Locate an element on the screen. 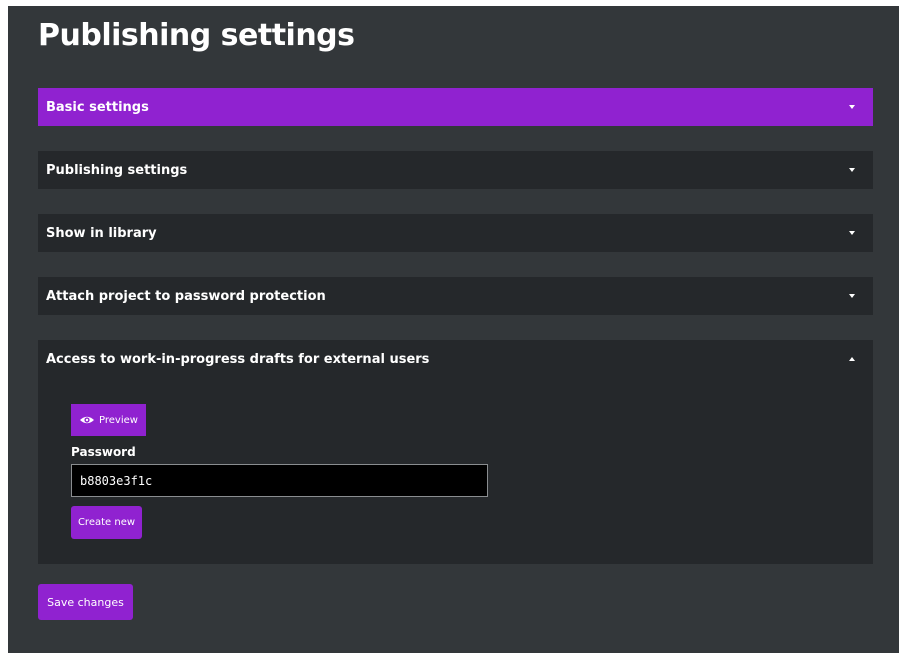 The image size is (899, 653). panel-show-in-library: Show in library is located at coordinates (455, 233).